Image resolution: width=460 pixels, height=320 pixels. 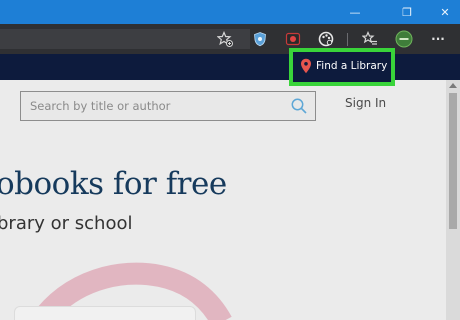 I want to click on content-card, so click(x=105, y=313).